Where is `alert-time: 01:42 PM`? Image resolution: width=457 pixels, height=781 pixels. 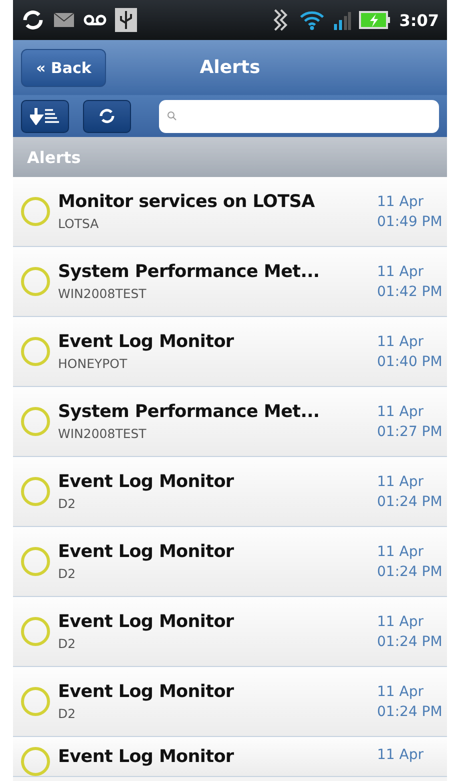
alert-time: 01:42 PM is located at coordinates (410, 292).